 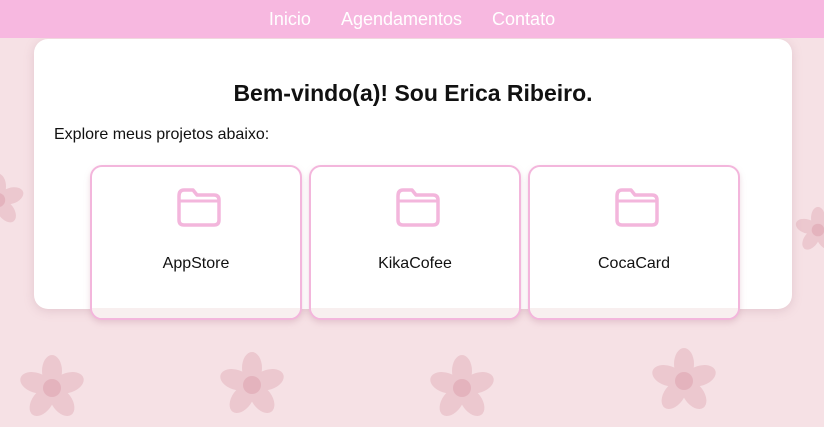 I want to click on nav-item-inicio: Inicio, so click(x=290, y=19).